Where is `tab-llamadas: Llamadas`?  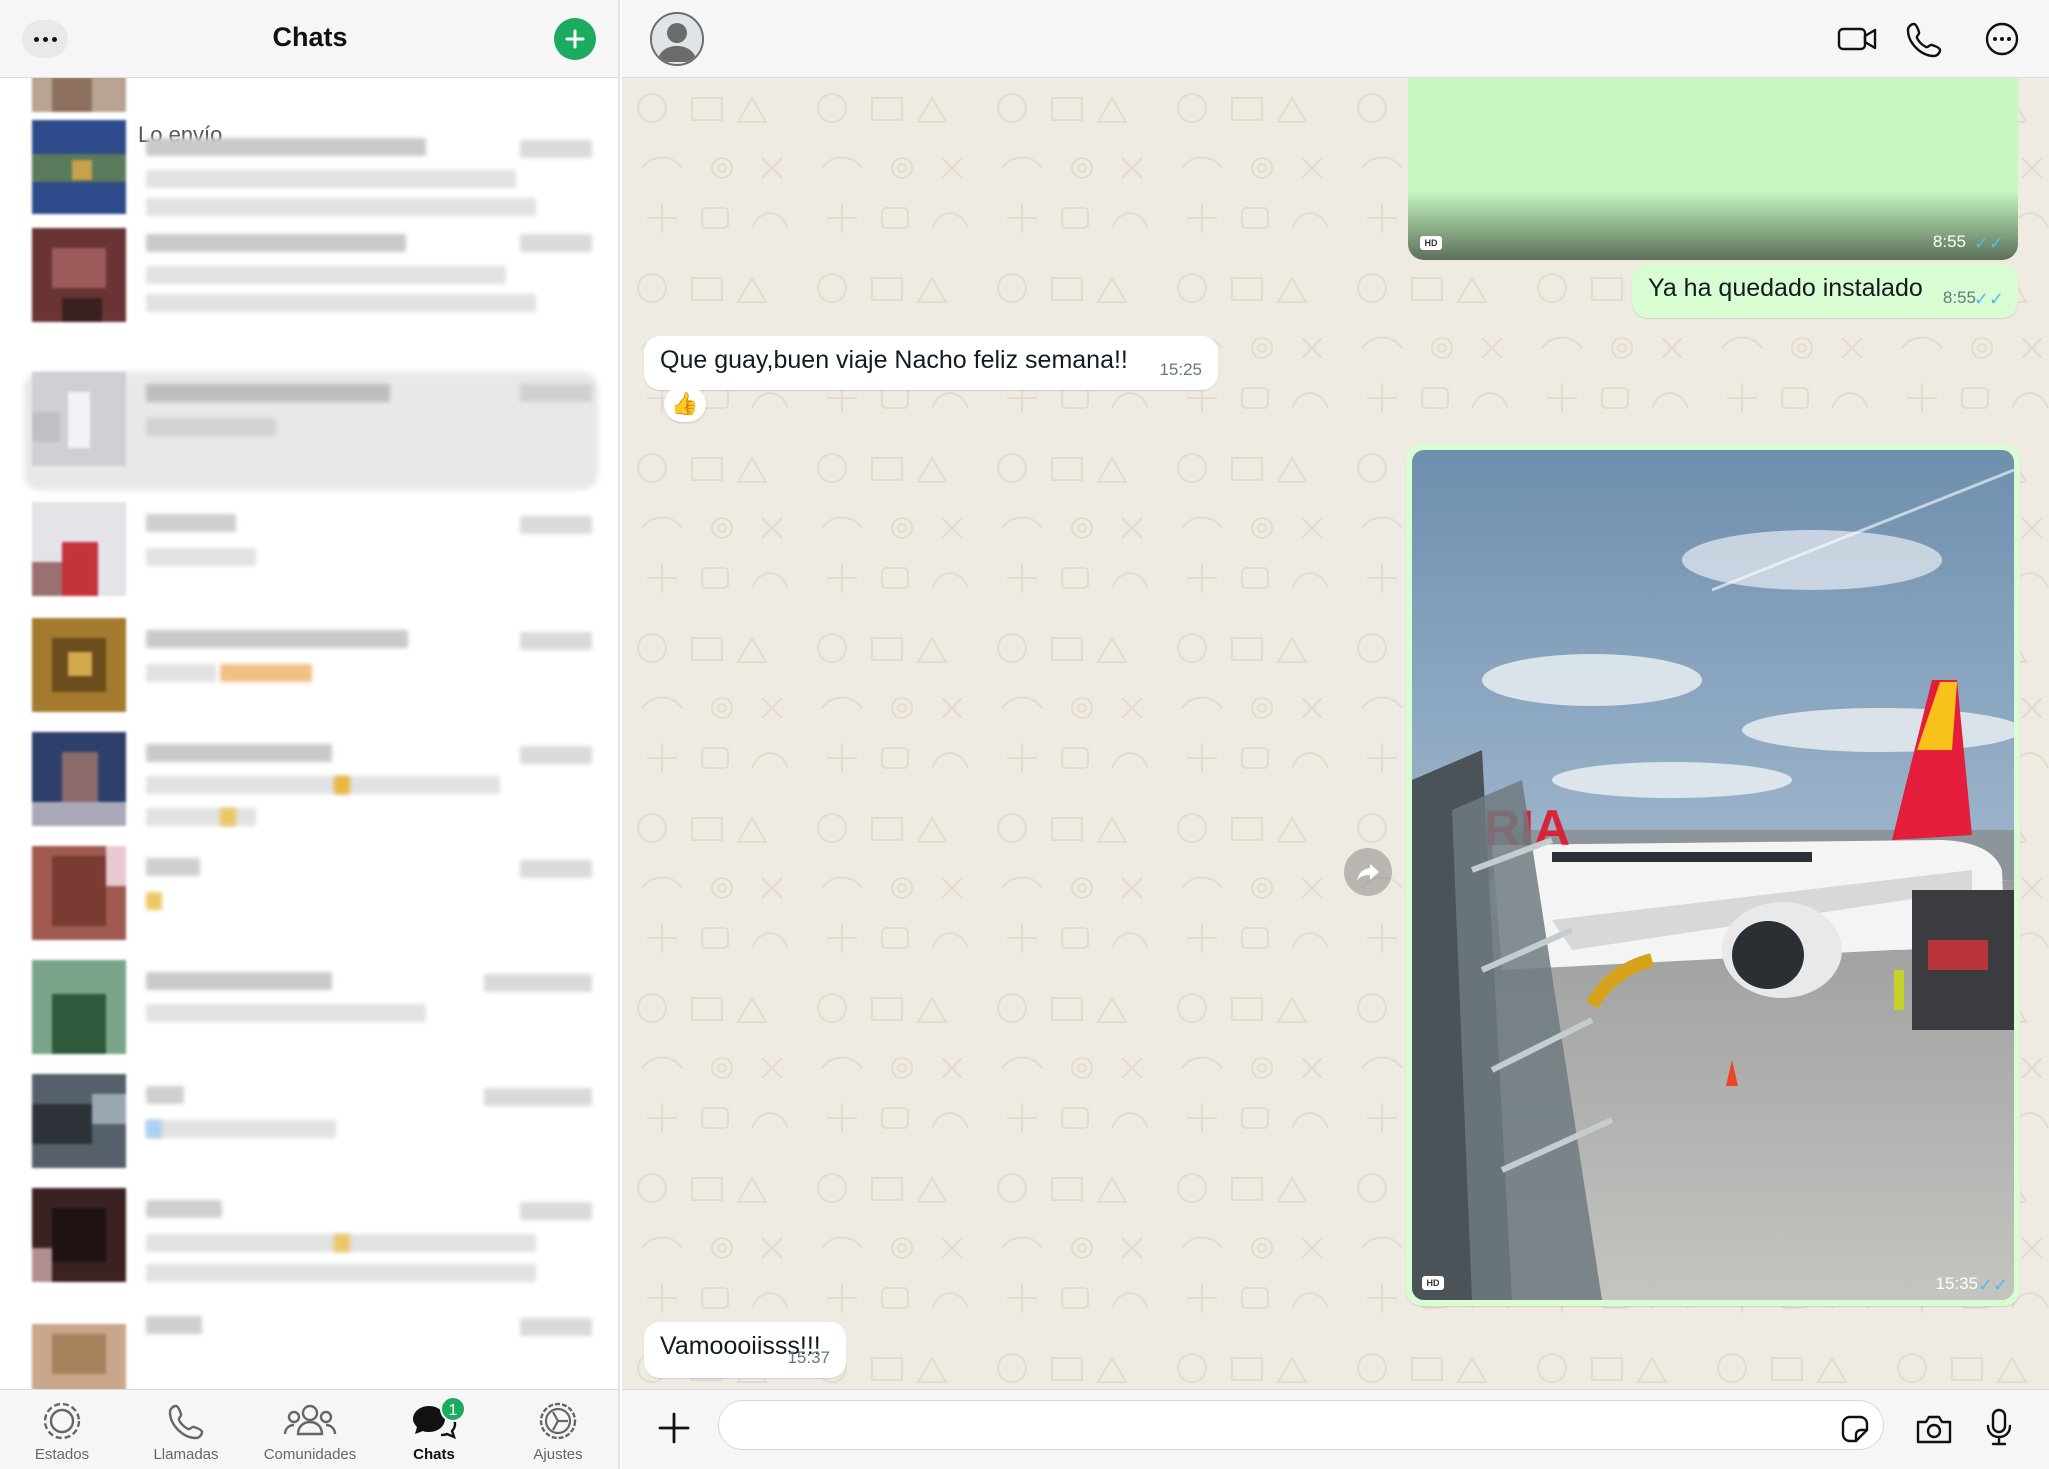 tab-llamadas: Llamadas is located at coordinates (186, 1430).